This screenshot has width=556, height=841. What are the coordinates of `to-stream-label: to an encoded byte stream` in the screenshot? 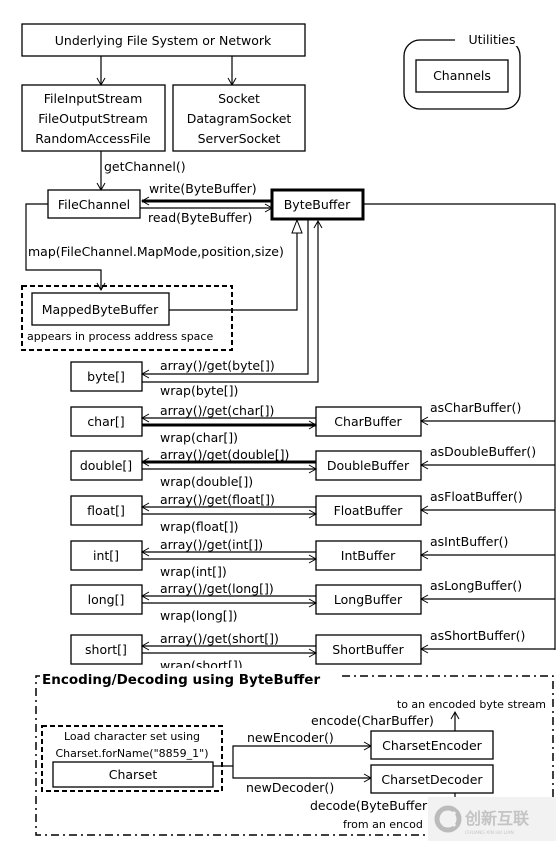 It's located at (471, 704).